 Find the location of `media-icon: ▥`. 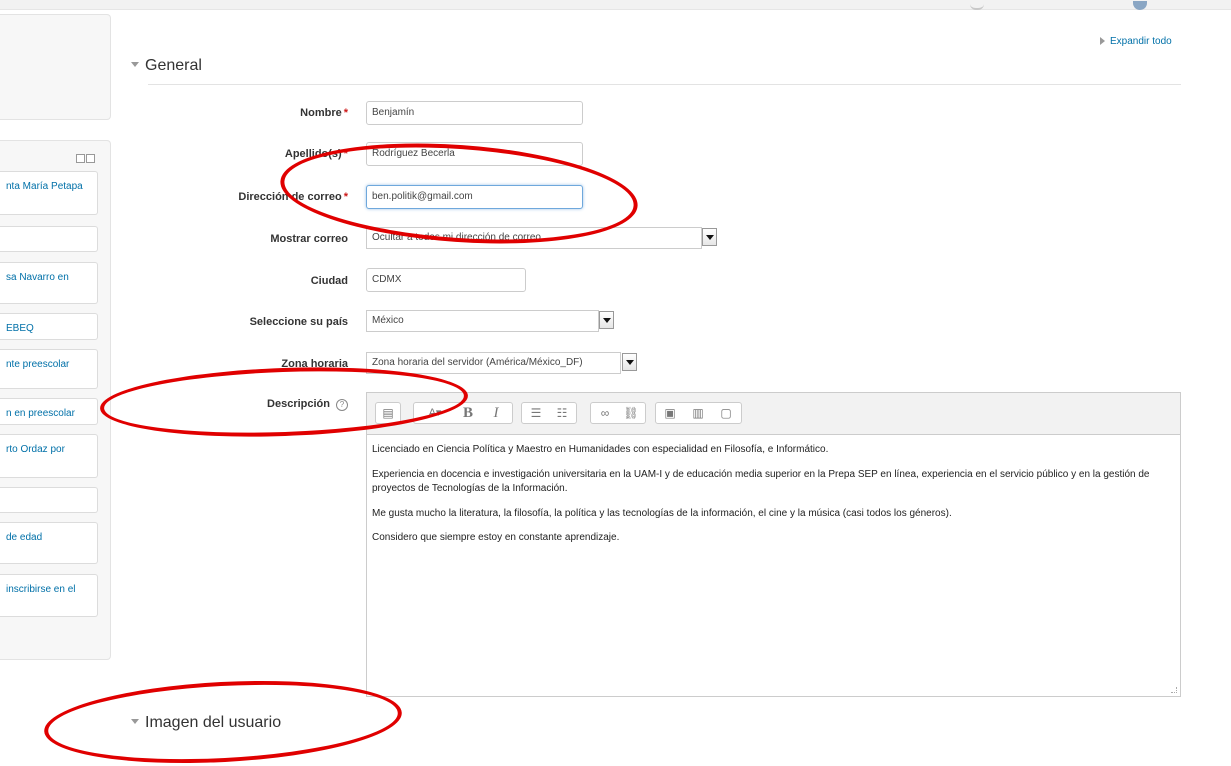

media-icon: ▥ is located at coordinates (698, 413).